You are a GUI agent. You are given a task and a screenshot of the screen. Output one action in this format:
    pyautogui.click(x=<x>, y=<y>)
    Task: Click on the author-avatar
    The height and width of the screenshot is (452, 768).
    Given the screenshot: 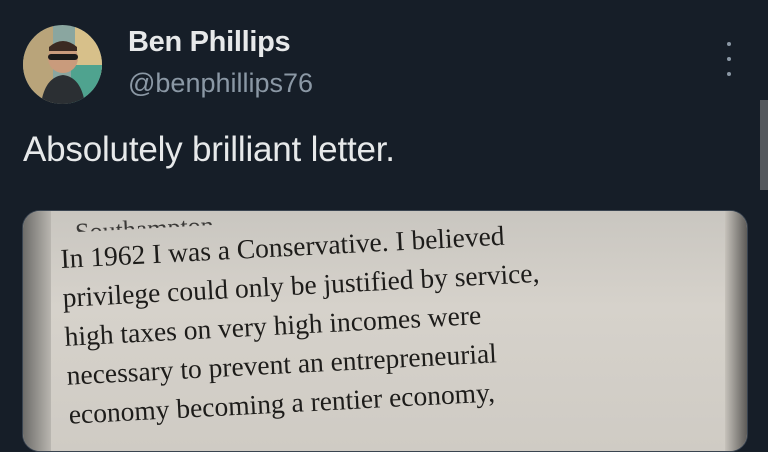 What is the action you would take?
    pyautogui.click(x=62, y=64)
    